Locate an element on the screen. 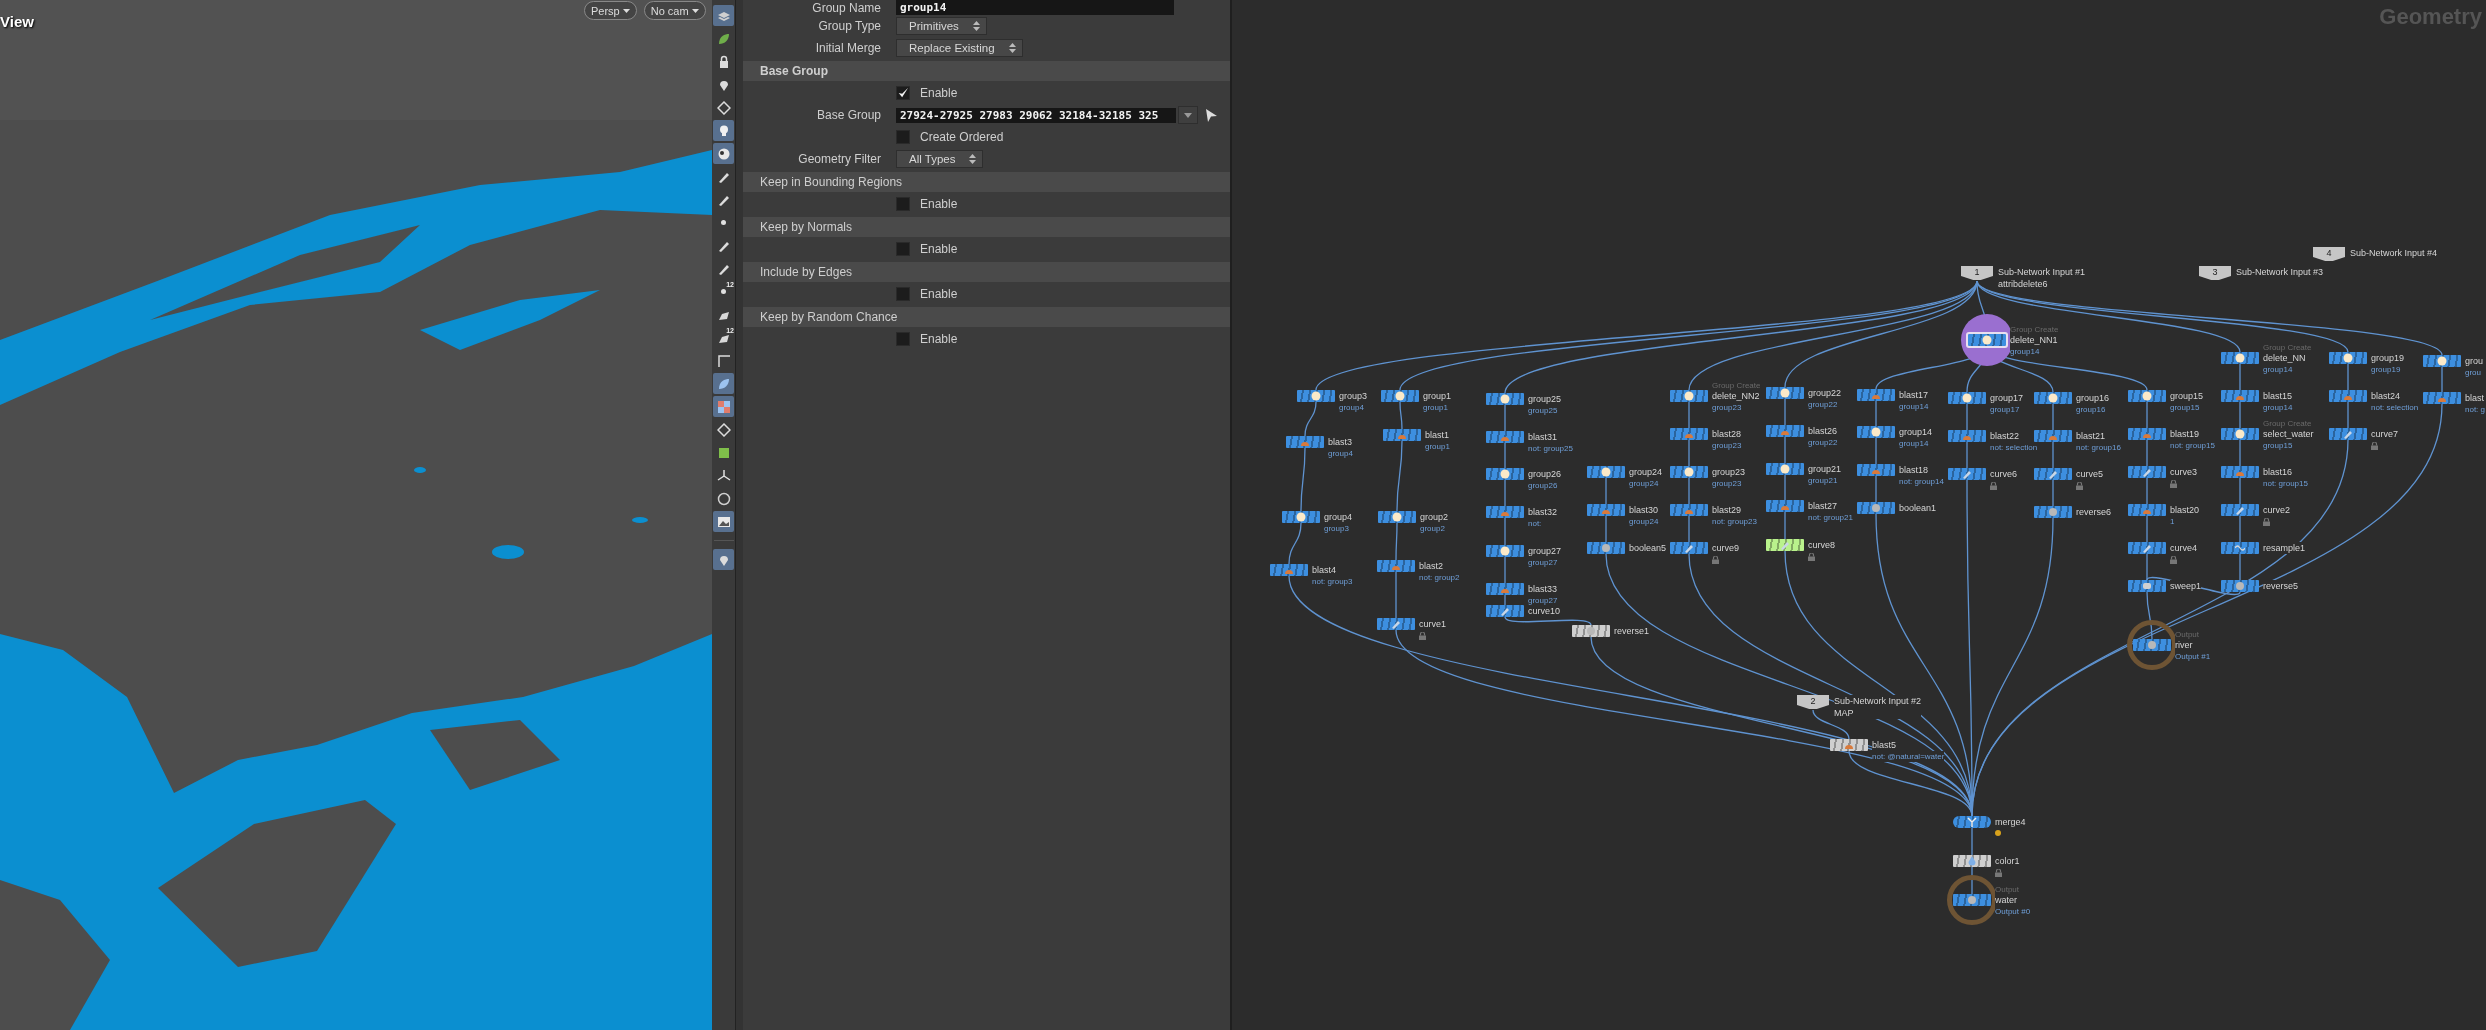  section-header: Keep in Bounding Regions is located at coordinates (986, 182).